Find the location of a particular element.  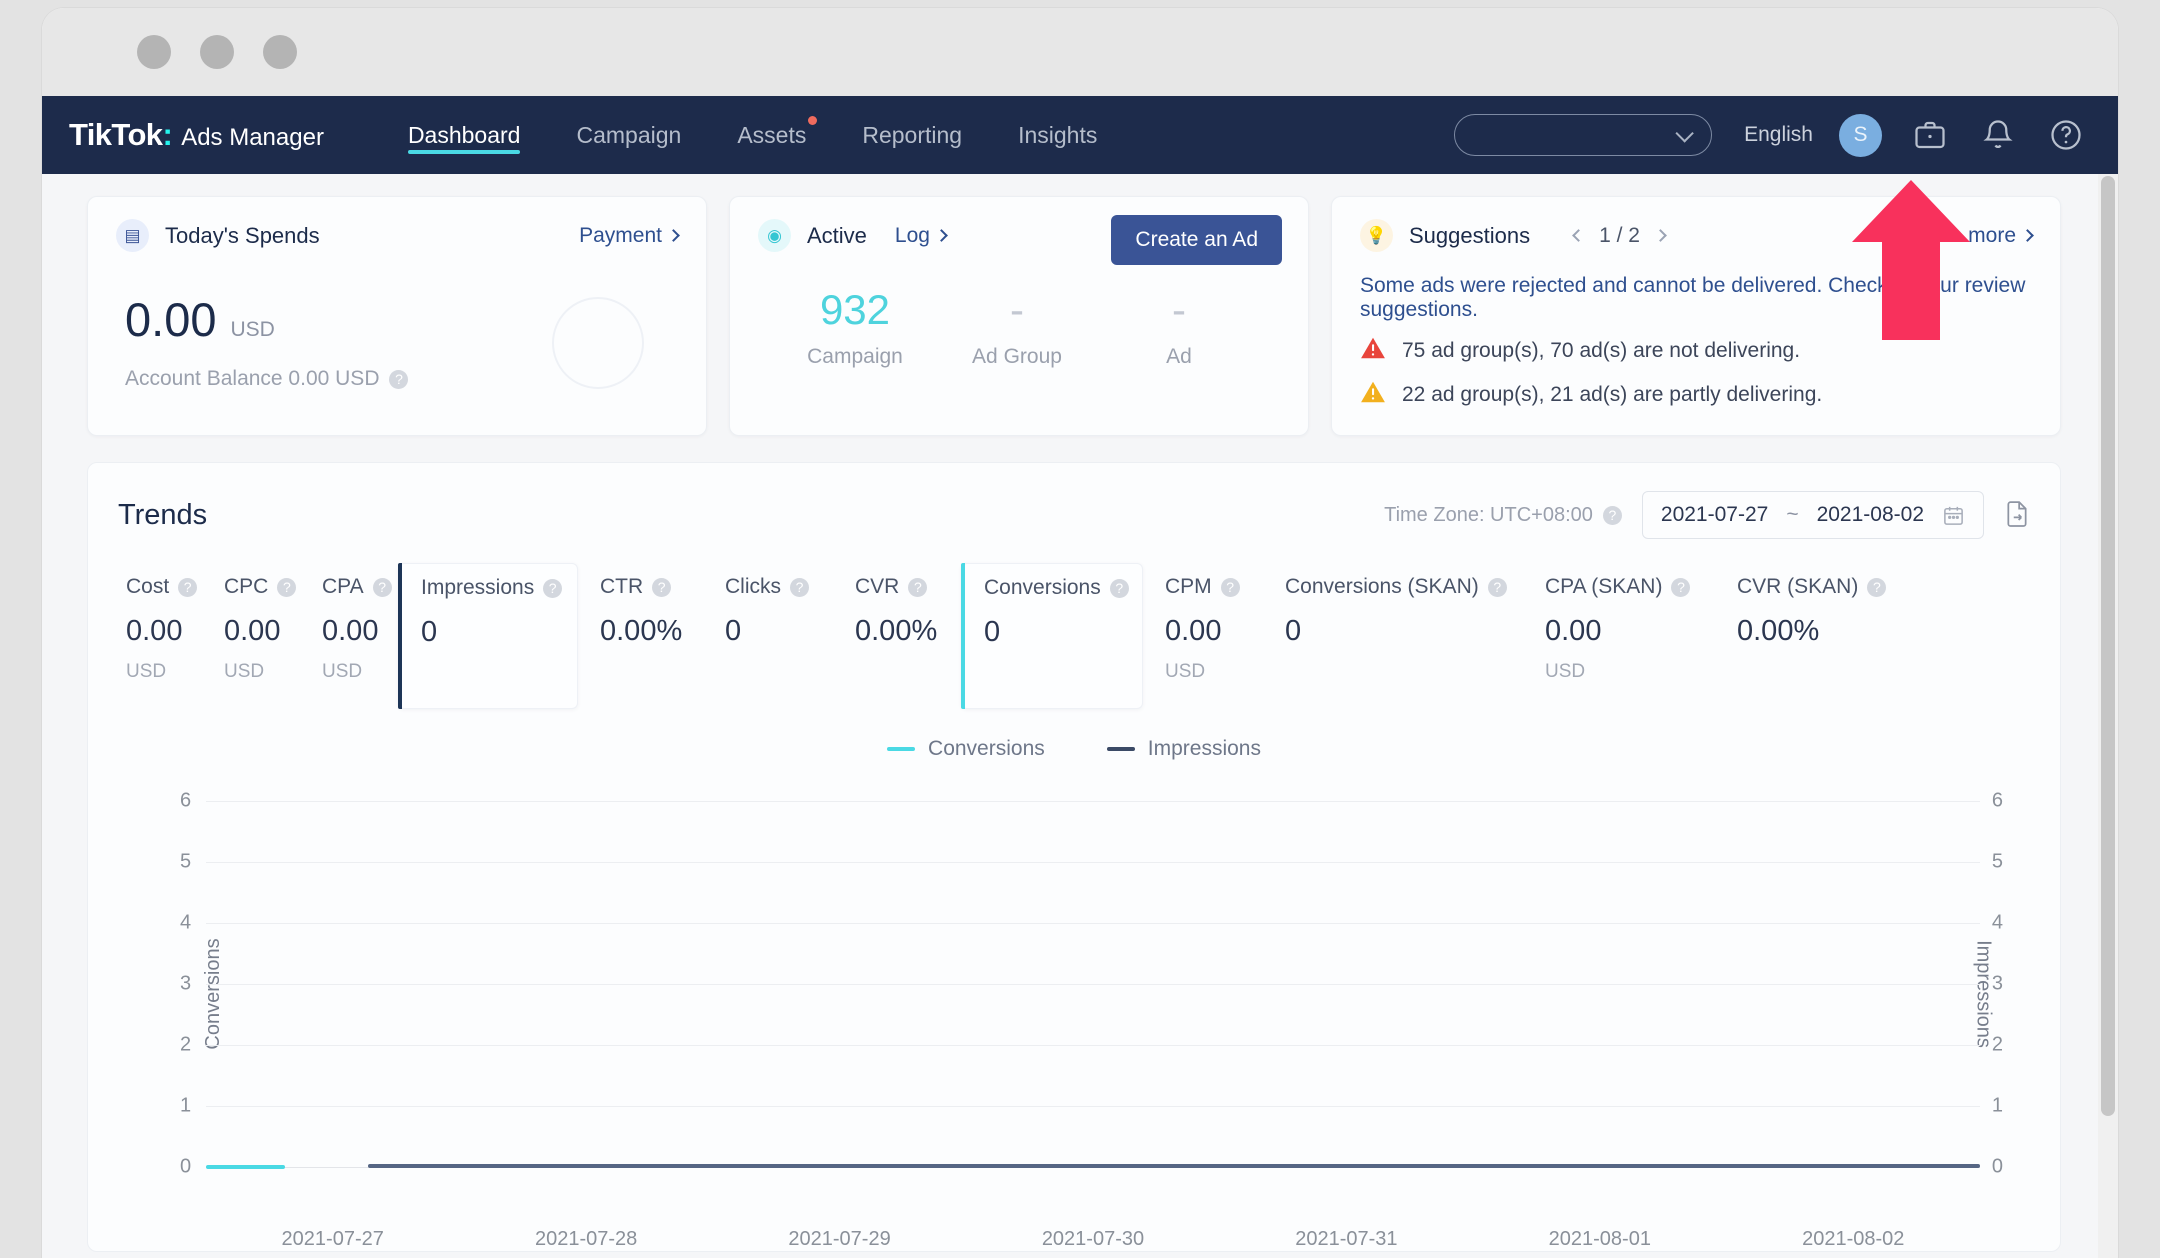

create-an-ad-button: Create an Ad is located at coordinates (1196, 240).